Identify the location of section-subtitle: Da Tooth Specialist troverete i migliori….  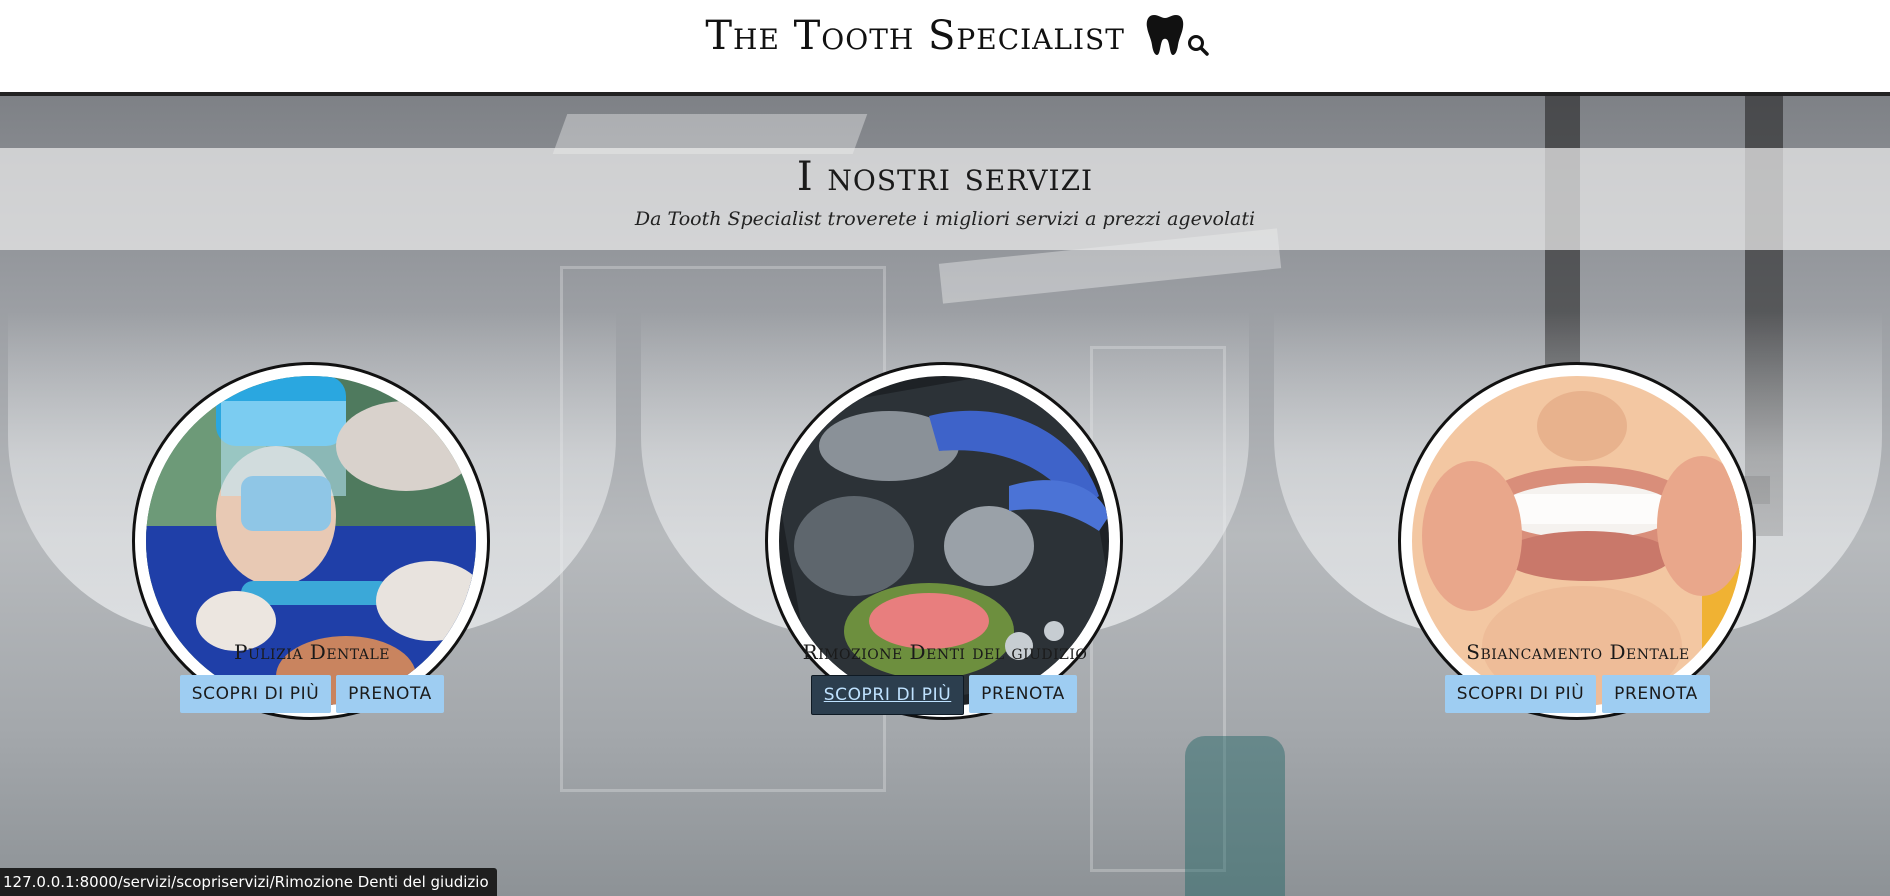
(945, 219).